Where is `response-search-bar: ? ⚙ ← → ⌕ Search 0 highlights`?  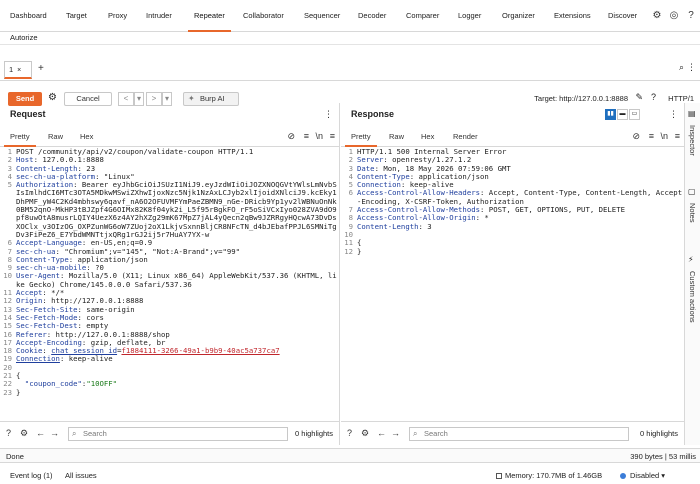 response-search-bar: ? ⚙ ← → ⌕ Search 0 highlights is located at coordinates (512, 433).